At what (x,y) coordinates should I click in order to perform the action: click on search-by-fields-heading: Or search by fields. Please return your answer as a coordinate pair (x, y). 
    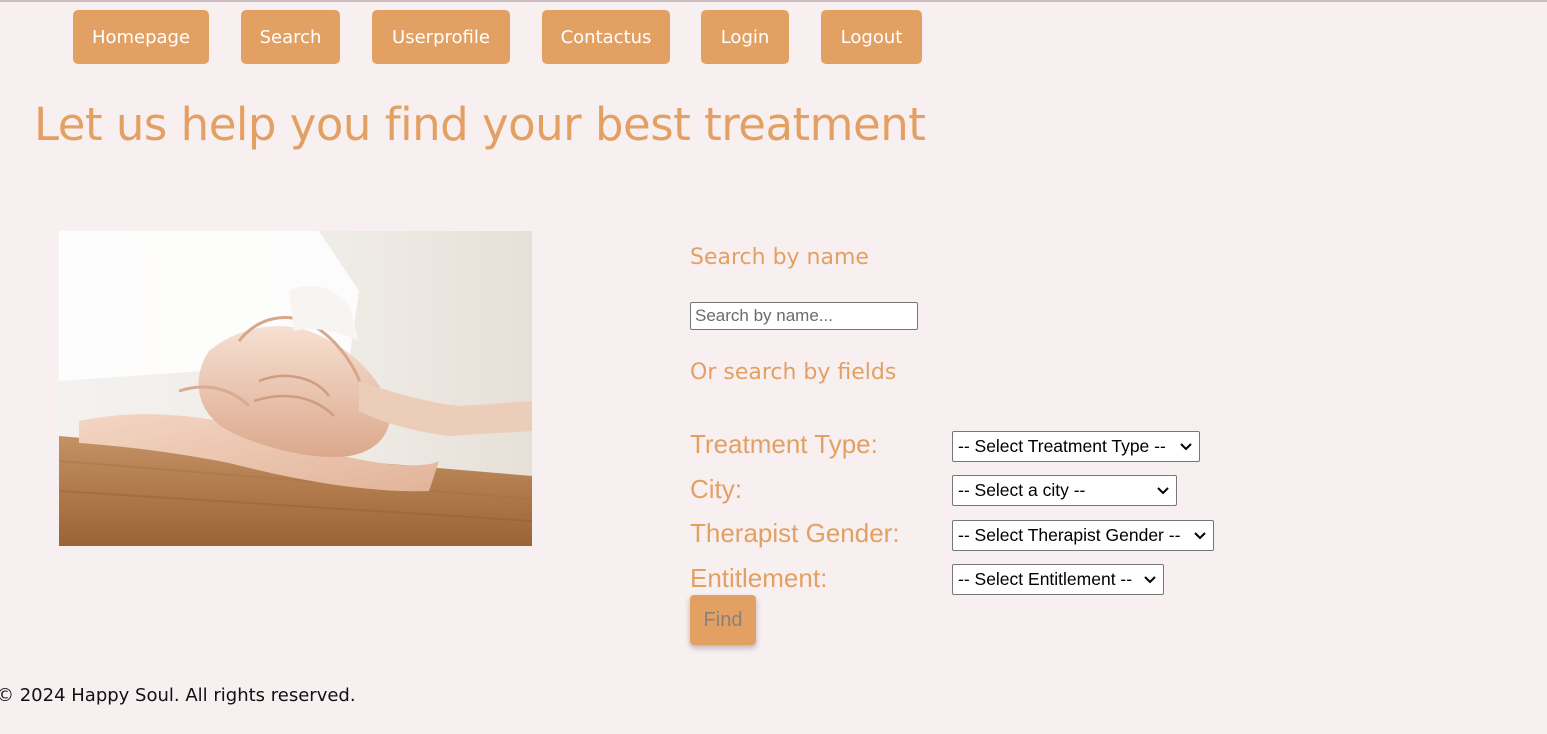
    Looking at the image, I should click on (793, 372).